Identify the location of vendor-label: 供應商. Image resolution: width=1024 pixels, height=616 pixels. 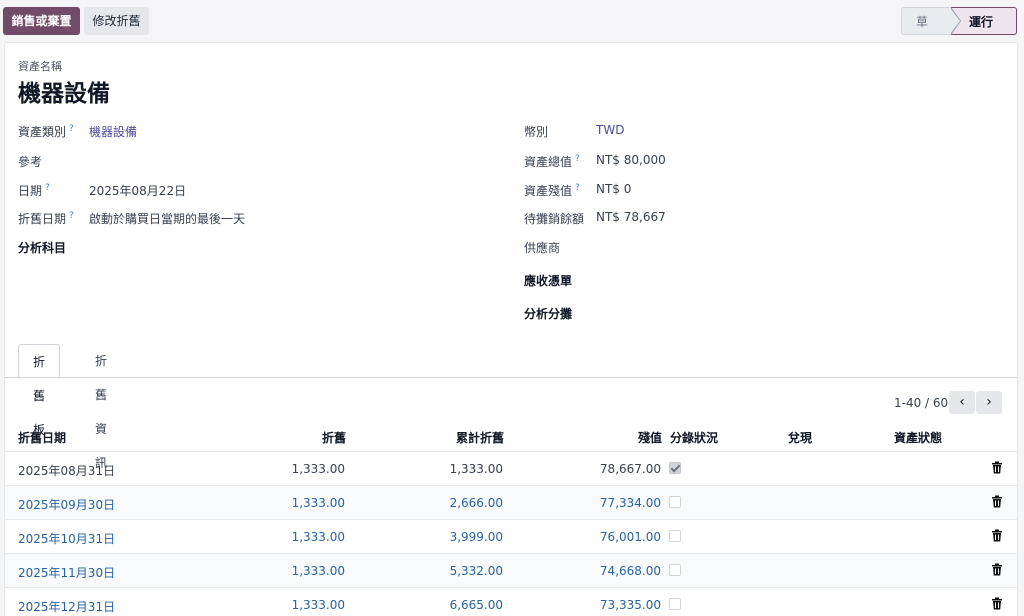
(542, 248).